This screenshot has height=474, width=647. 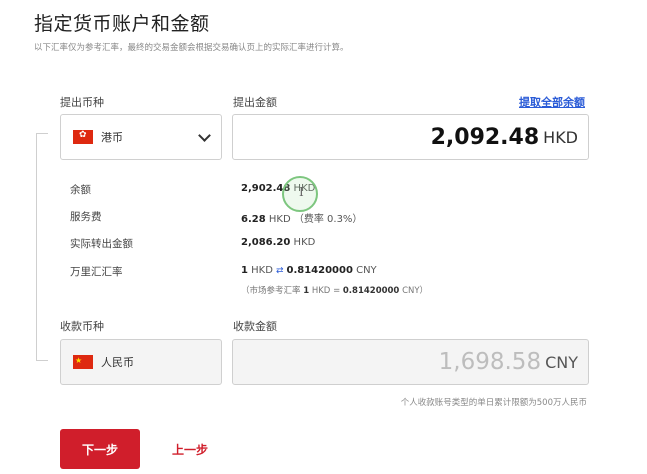 What do you see at coordinates (141, 137) in the screenshot?
I see `withdraw-currency-select: 港币` at bounding box center [141, 137].